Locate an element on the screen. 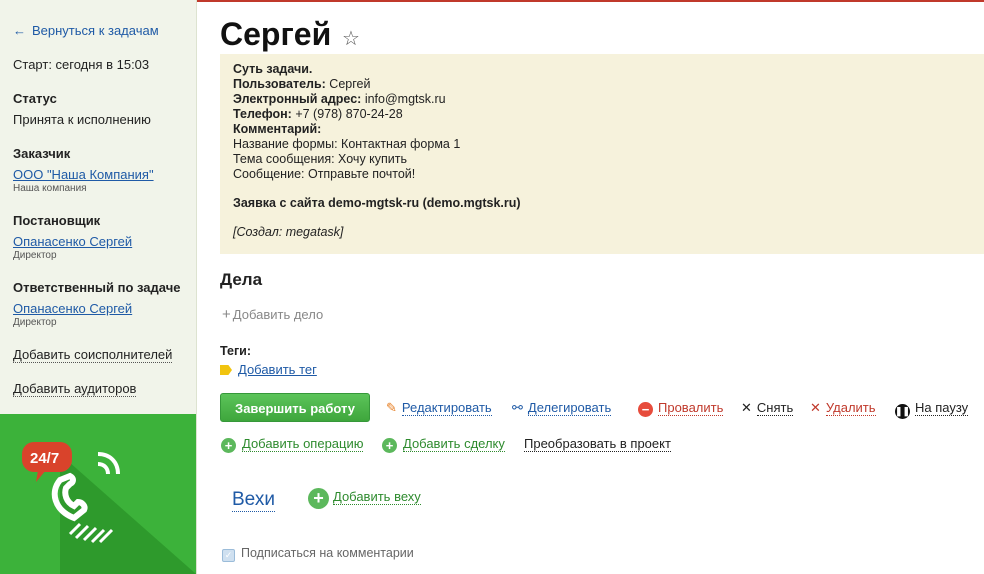 This screenshot has height=574, width=984. add-auditors-link: Добавить аудиторов is located at coordinates (75, 389).